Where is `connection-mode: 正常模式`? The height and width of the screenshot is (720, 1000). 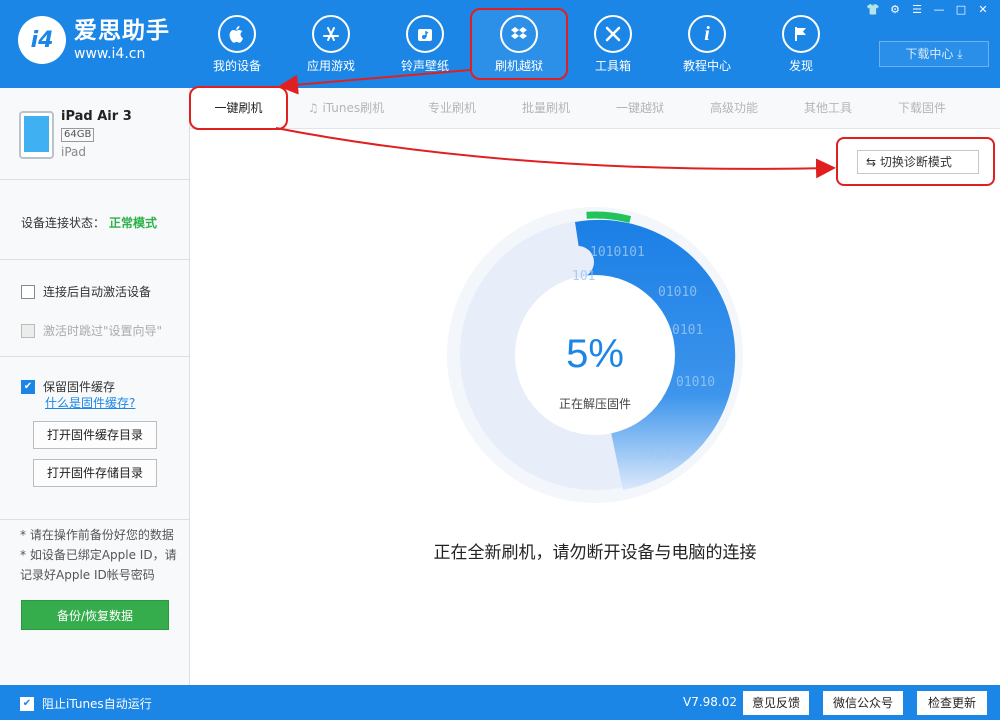 connection-mode: 正常模式 is located at coordinates (133, 223).